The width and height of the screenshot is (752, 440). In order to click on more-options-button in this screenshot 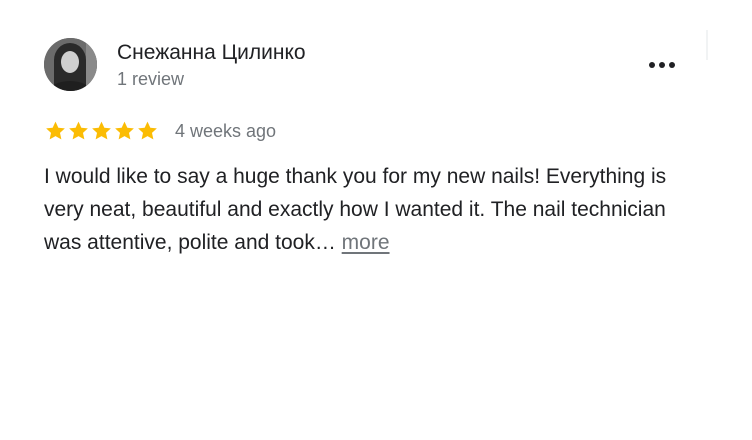, I will do `click(662, 65)`.